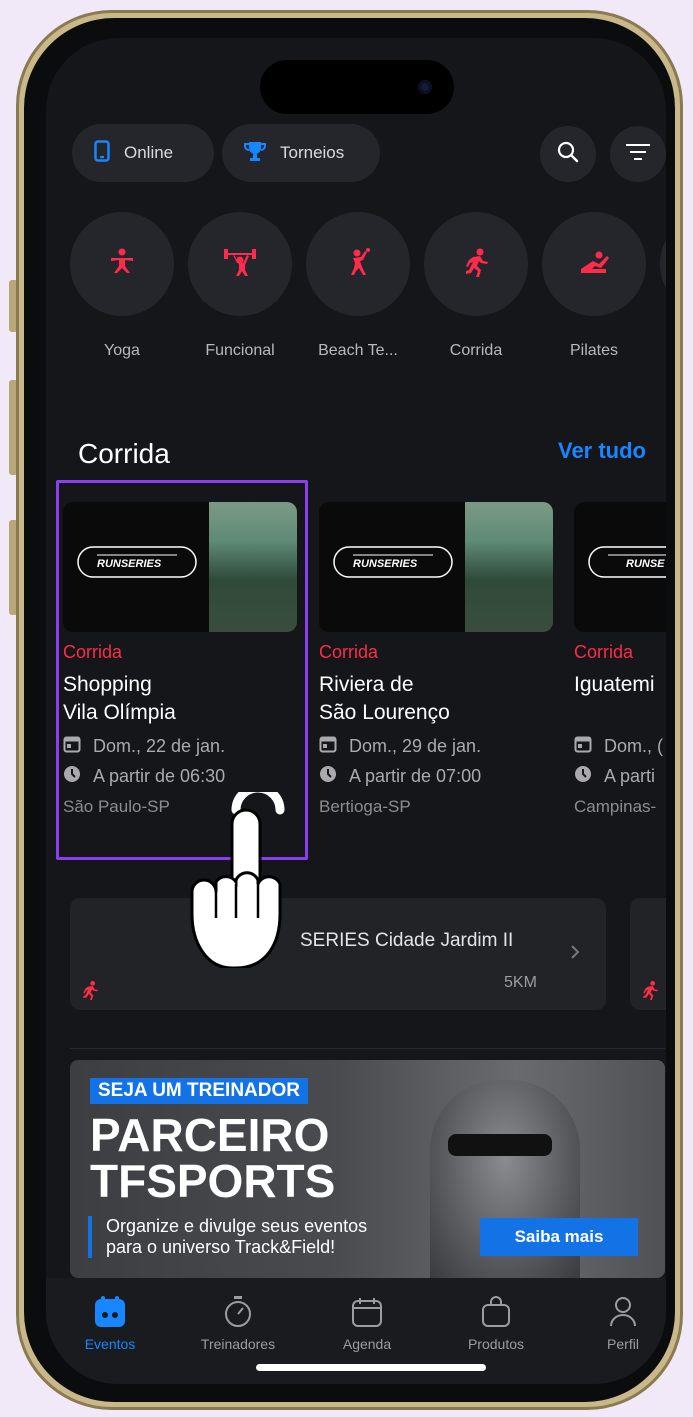 The height and width of the screenshot is (1417, 693). What do you see at coordinates (620, 567) in the screenshot?
I see `event-thumbnail: RUNSE` at bounding box center [620, 567].